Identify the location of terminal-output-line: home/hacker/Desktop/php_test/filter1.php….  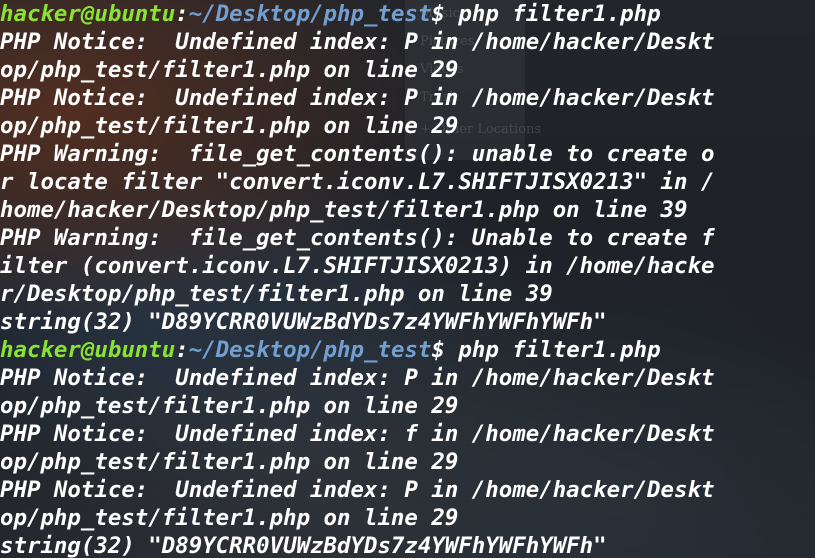
(344, 210).